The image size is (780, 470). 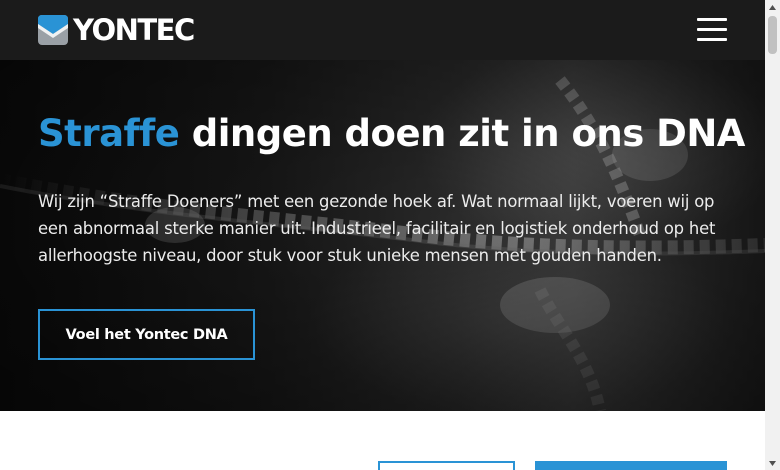 What do you see at coordinates (53, 30) in the screenshot?
I see `logo-mark-icon` at bounding box center [53, 30].